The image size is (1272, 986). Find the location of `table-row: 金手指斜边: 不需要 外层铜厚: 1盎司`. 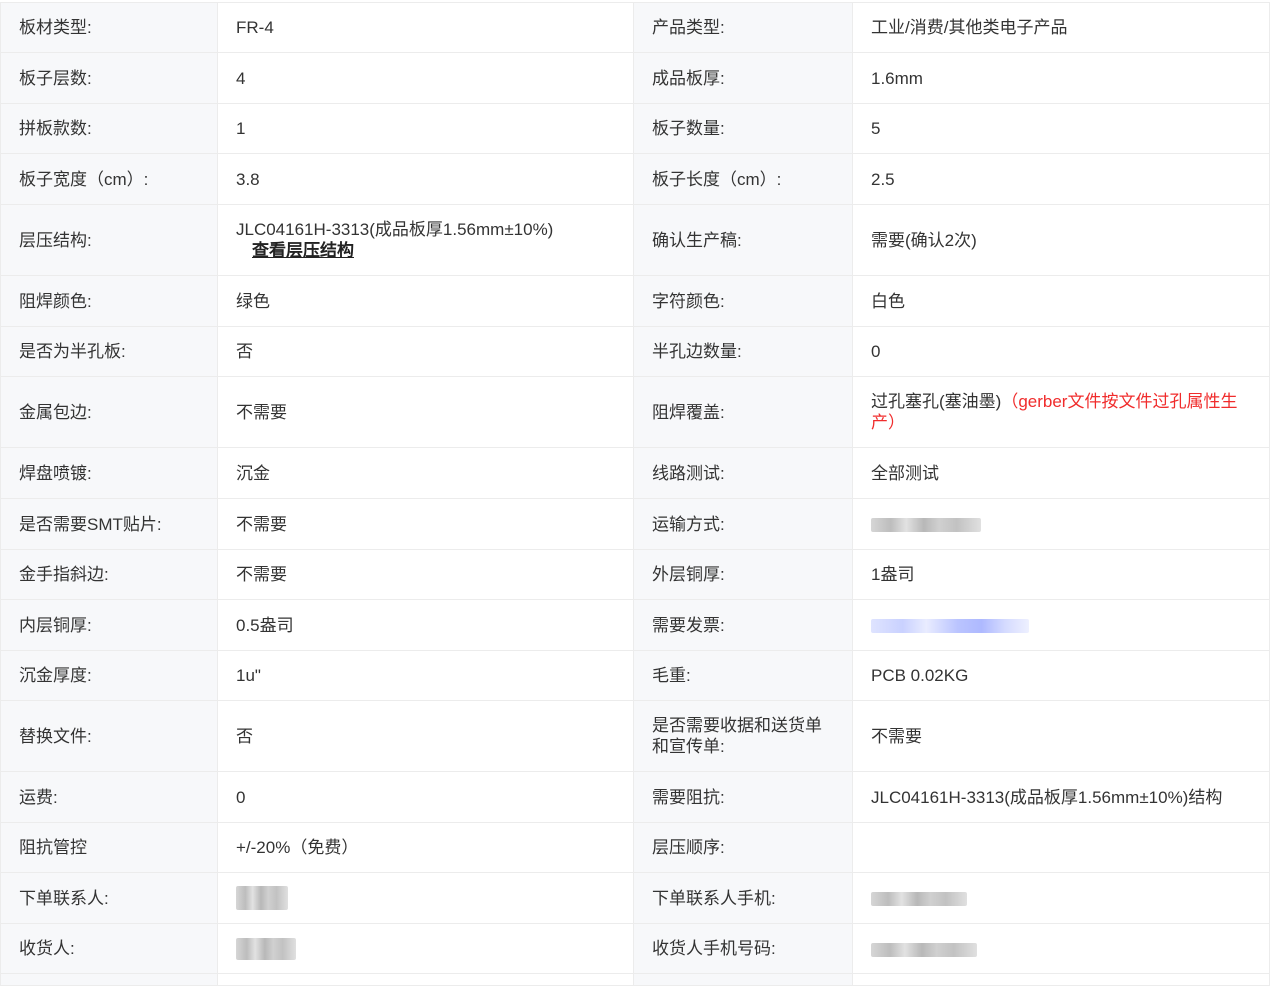

table-row: 金手指斜边: 不需要 外层铜厚: 1盎司 is located at coordinates (635, 574).